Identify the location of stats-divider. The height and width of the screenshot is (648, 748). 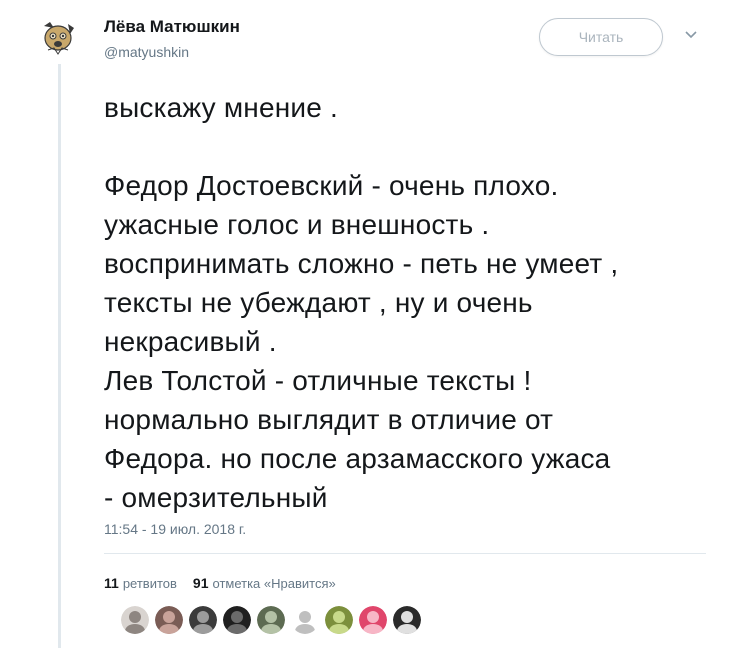
(405, 553).